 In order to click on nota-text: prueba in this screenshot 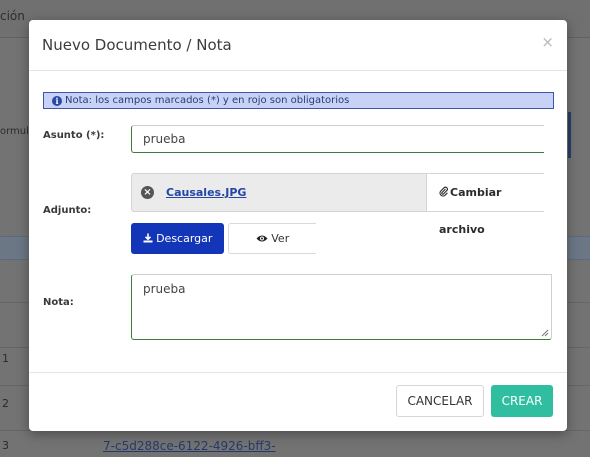, I will do `click(164, 289)`.